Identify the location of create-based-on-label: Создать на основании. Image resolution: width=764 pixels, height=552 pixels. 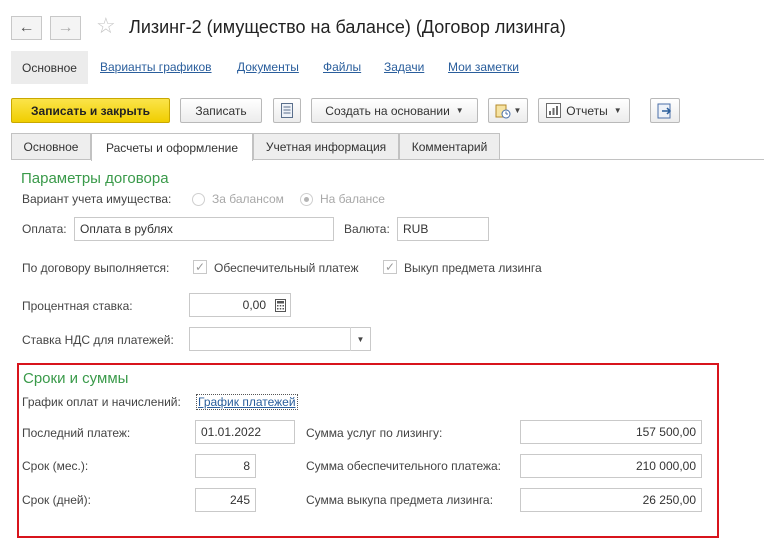
(387, 110).